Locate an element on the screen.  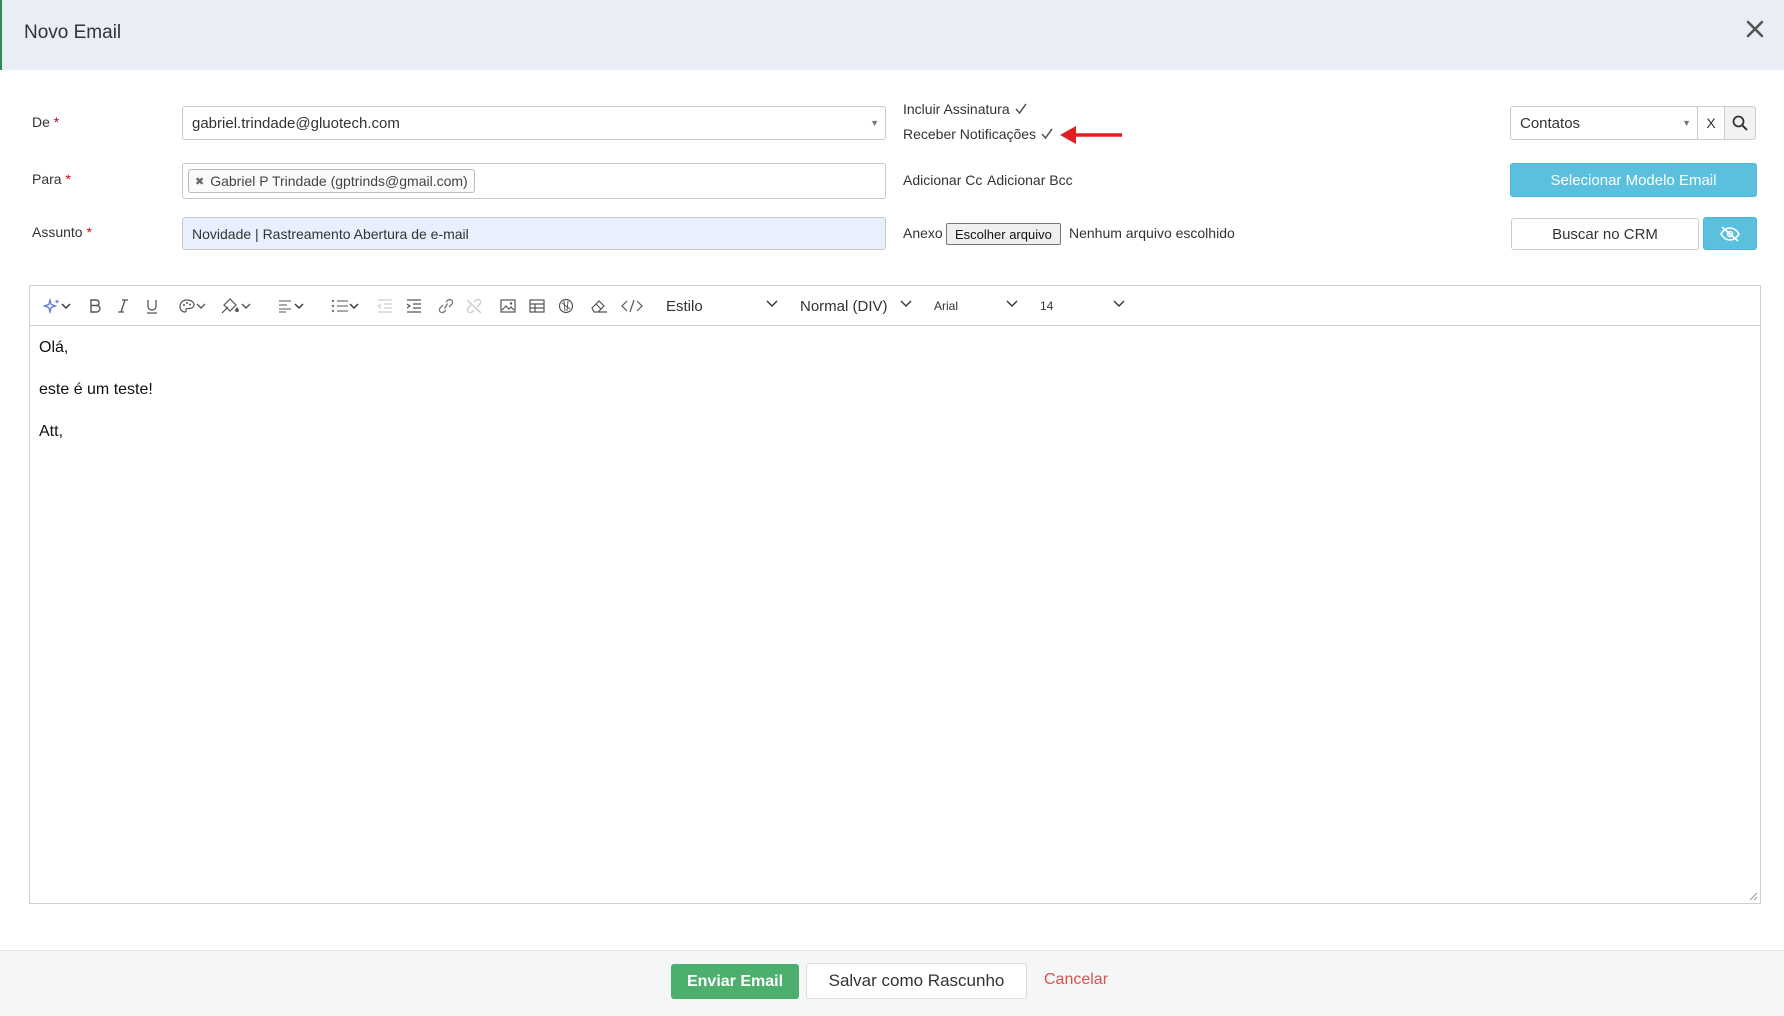
sparkles-icon is located at coordinates (51, 306).